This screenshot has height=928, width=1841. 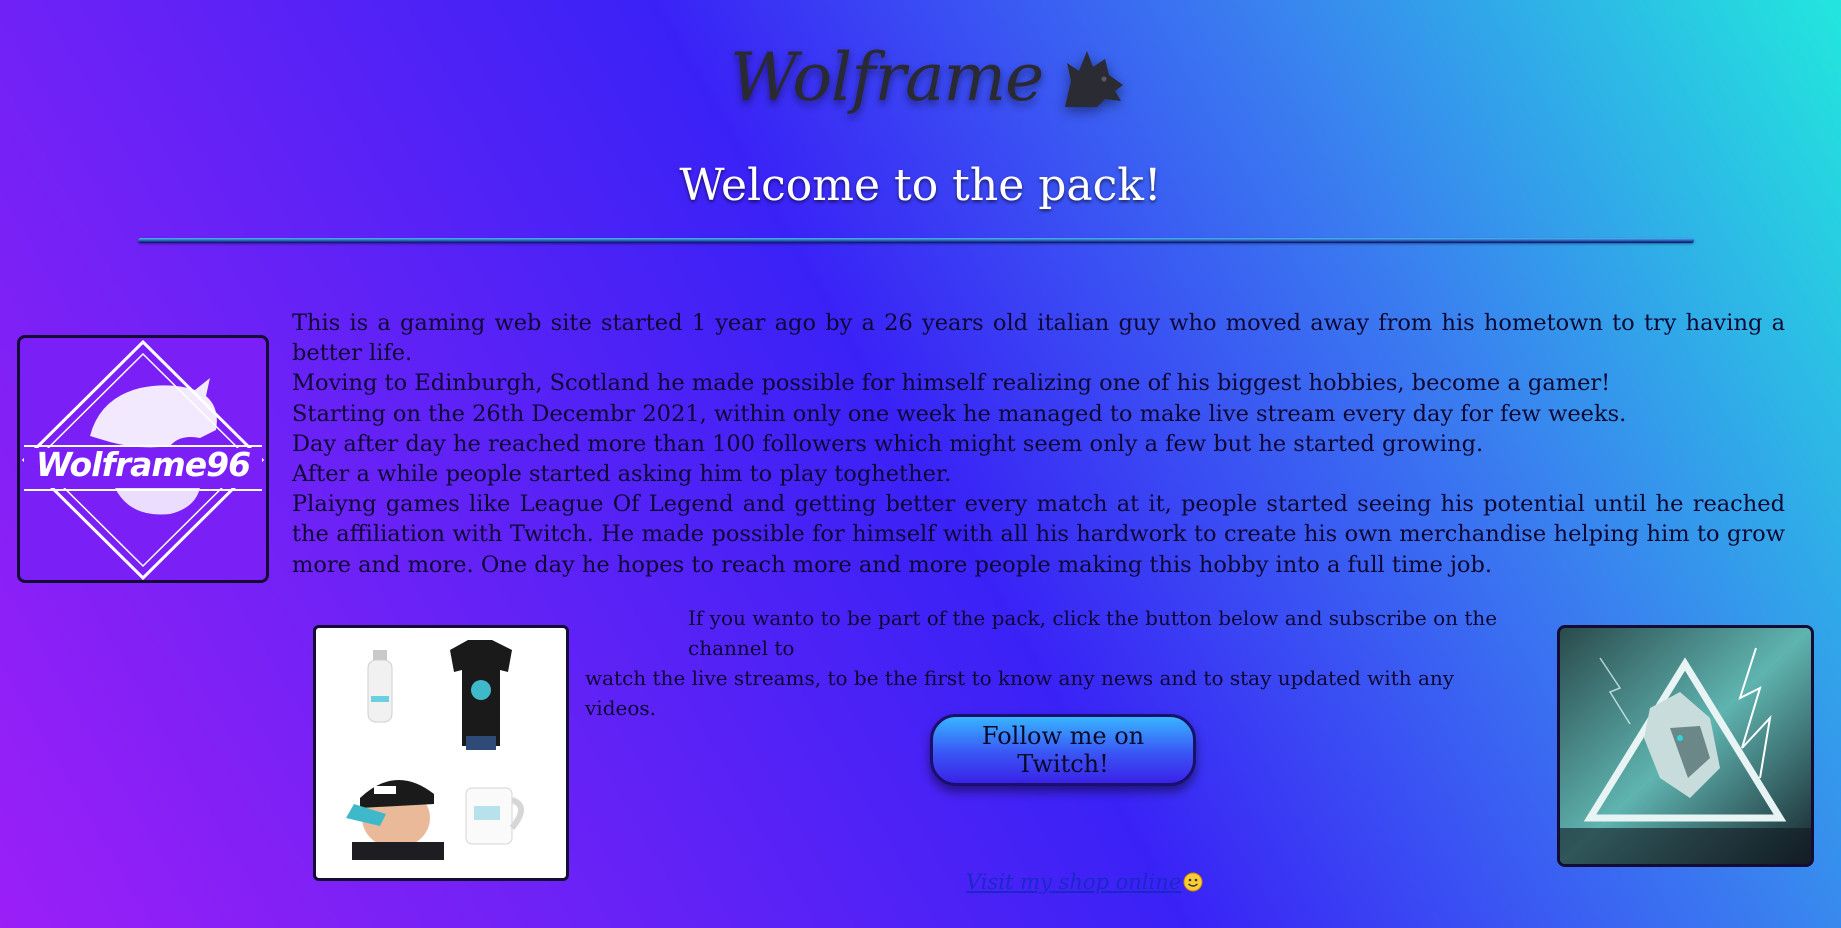 What do you see at coordinates (887, 77) in the screenshot?
I see `brand-name: Wolframe` at bounding box center [887, 77].